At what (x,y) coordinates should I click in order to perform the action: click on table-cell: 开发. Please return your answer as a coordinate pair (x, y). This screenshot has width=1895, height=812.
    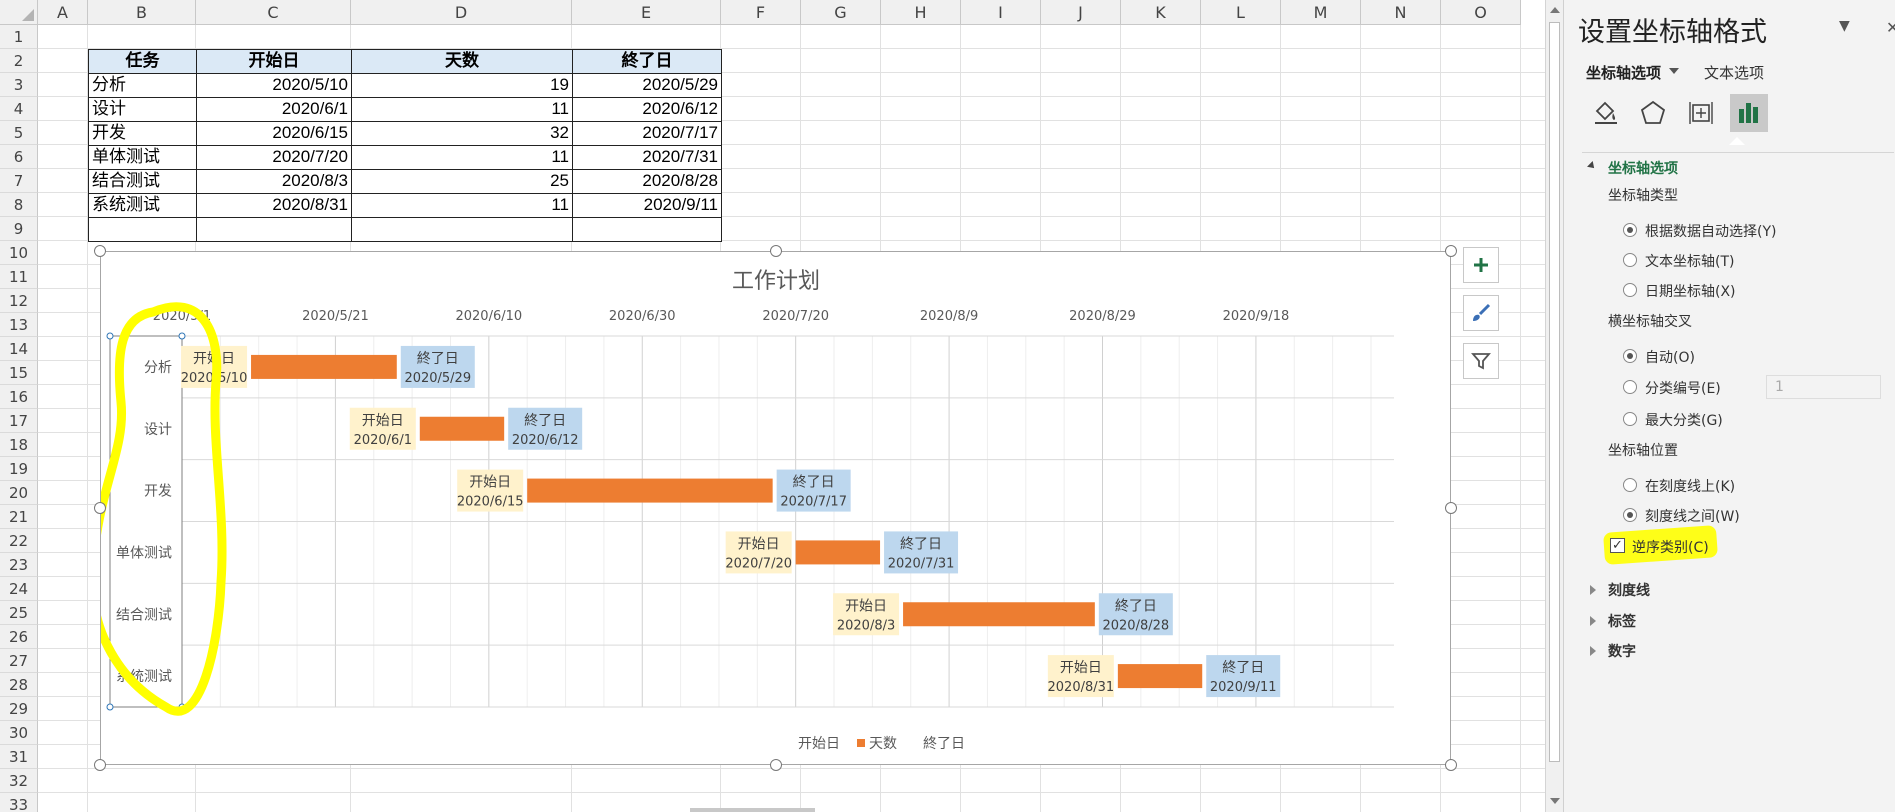
    Looking at the image, I should click on (142, 133).